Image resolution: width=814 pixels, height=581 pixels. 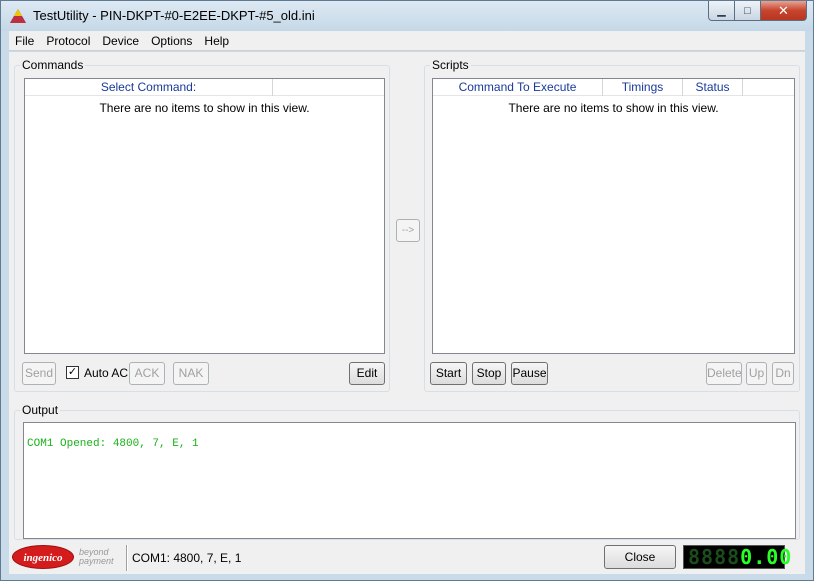 What do you see at coordinates (68, 41) in the screenshot?
I see `menu-protocol: Protocol` at bounding box center [68, 41].